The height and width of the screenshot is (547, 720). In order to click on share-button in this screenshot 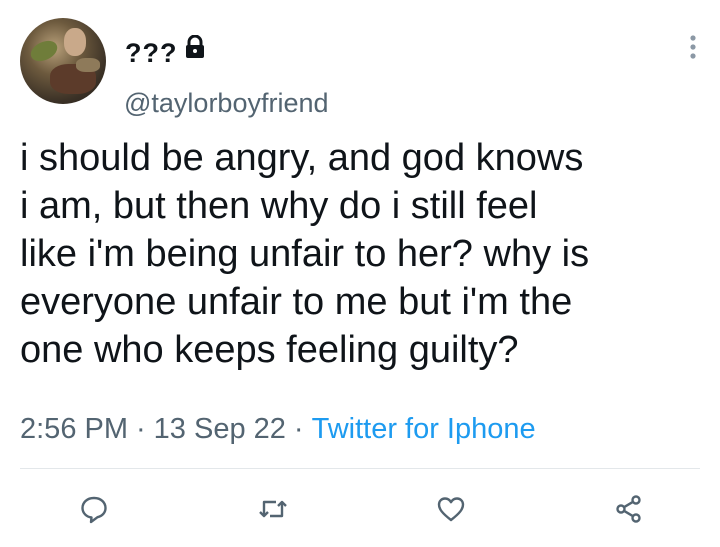, I will do `click(629, 509)`.